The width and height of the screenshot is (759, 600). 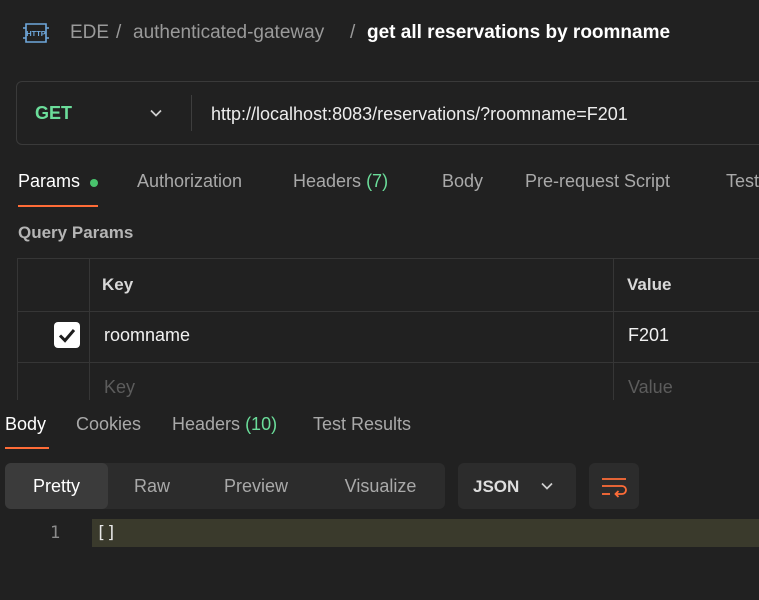 What do you see at coordinates (597, 181) in the screenshot?
I see `tab-pre-request-script: Pre-request Script` at bounding box center [597, 181].